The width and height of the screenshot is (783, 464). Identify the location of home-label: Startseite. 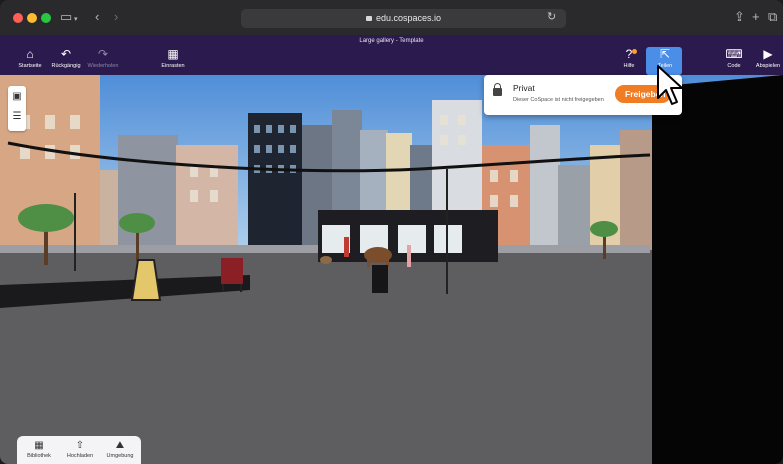
(30, 66).